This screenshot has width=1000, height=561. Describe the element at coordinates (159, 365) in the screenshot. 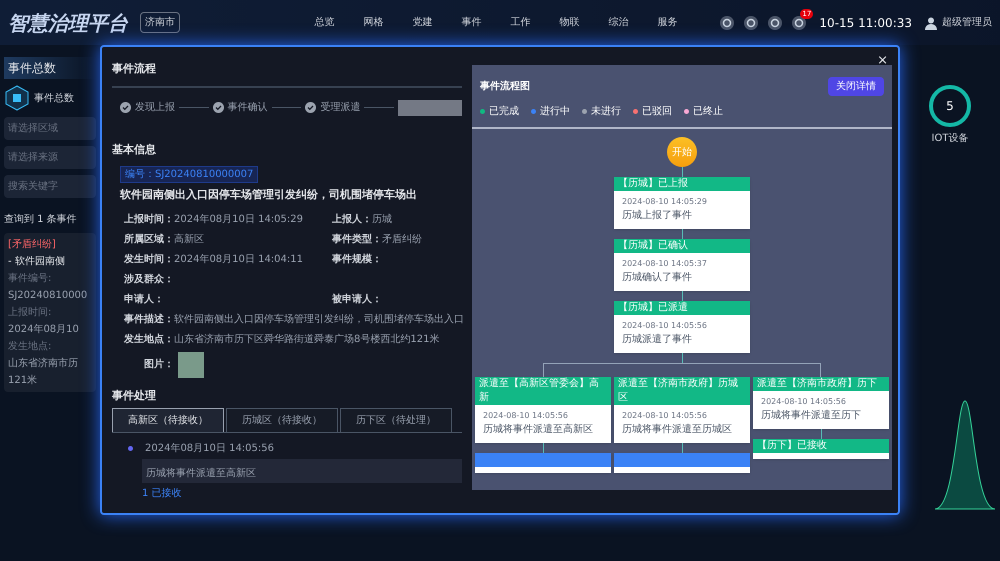

I see `field-label: 图片：` at that location.